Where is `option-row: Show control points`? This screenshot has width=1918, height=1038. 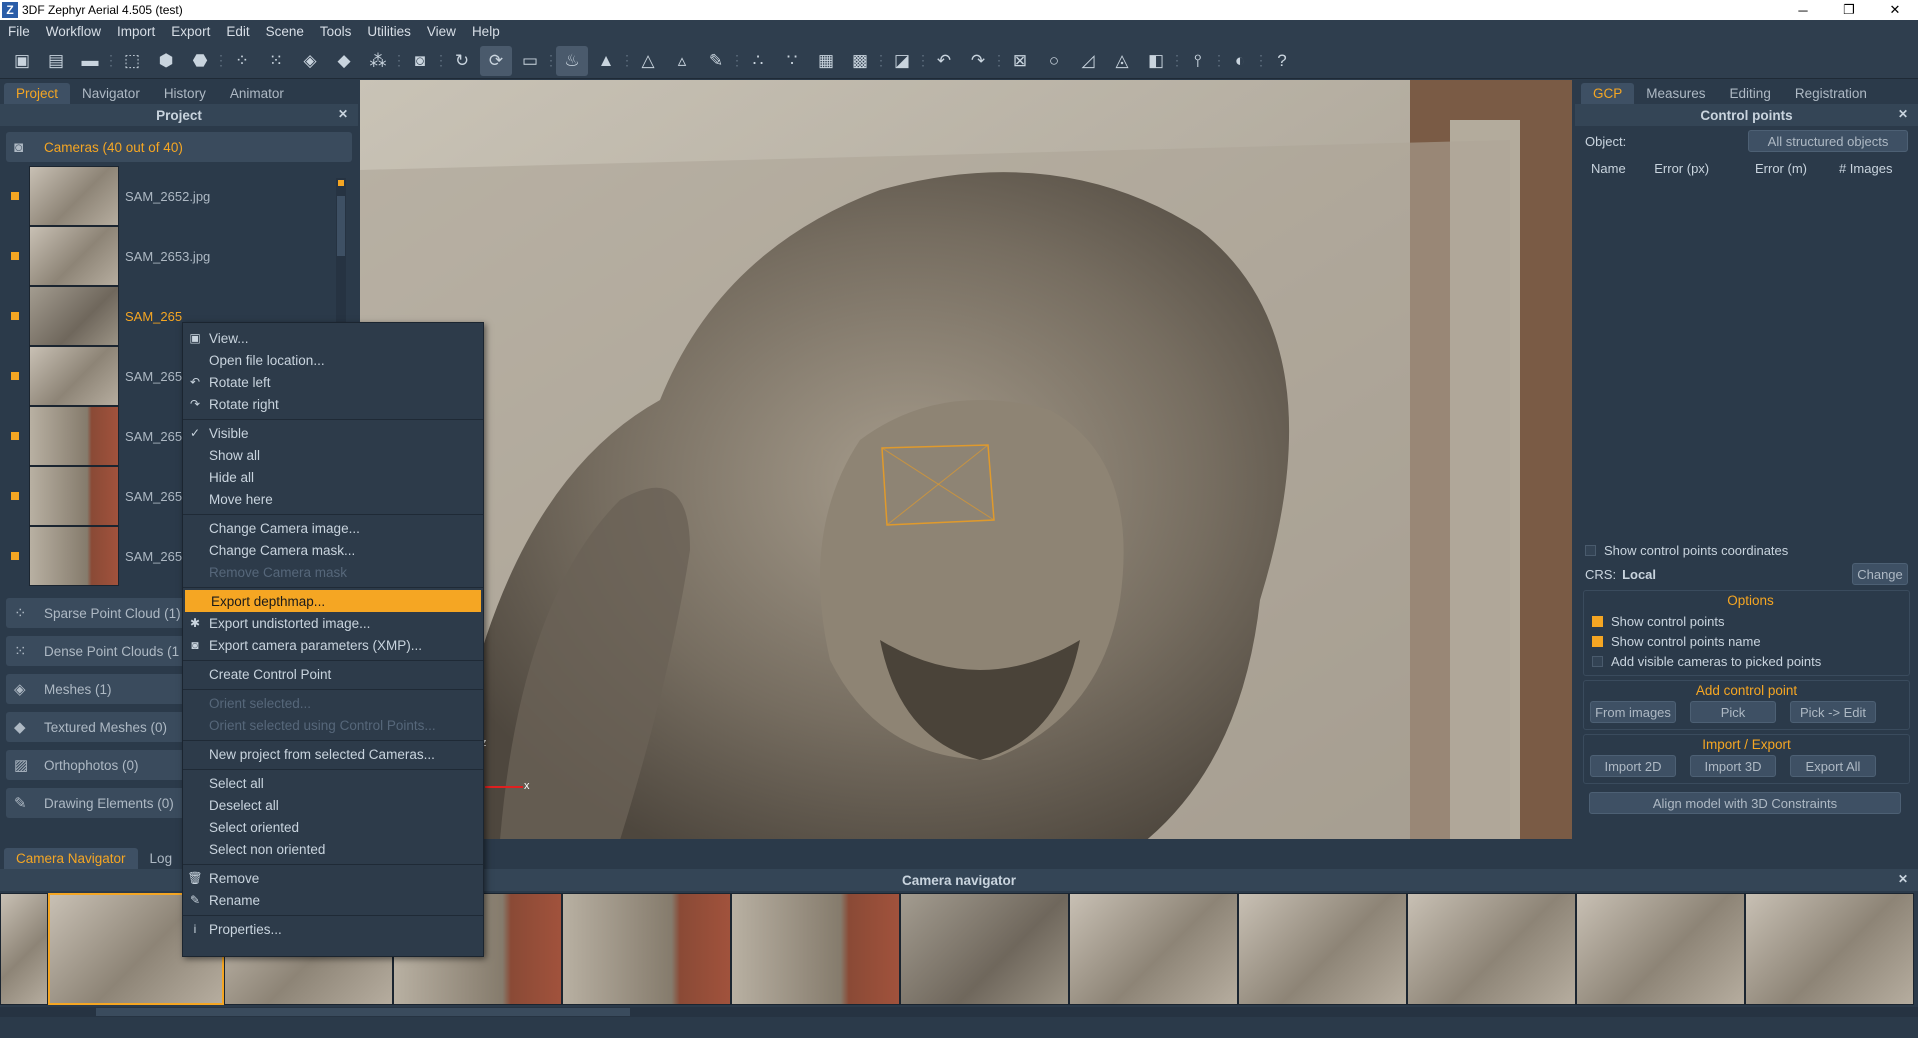 option-row: Show control points is located at coordinates (1750, 621).